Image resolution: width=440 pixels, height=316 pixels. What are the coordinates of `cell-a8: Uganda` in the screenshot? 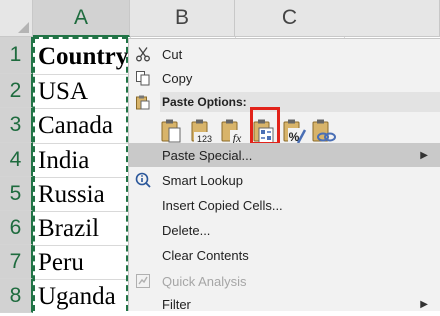 It's located at (84, 297).